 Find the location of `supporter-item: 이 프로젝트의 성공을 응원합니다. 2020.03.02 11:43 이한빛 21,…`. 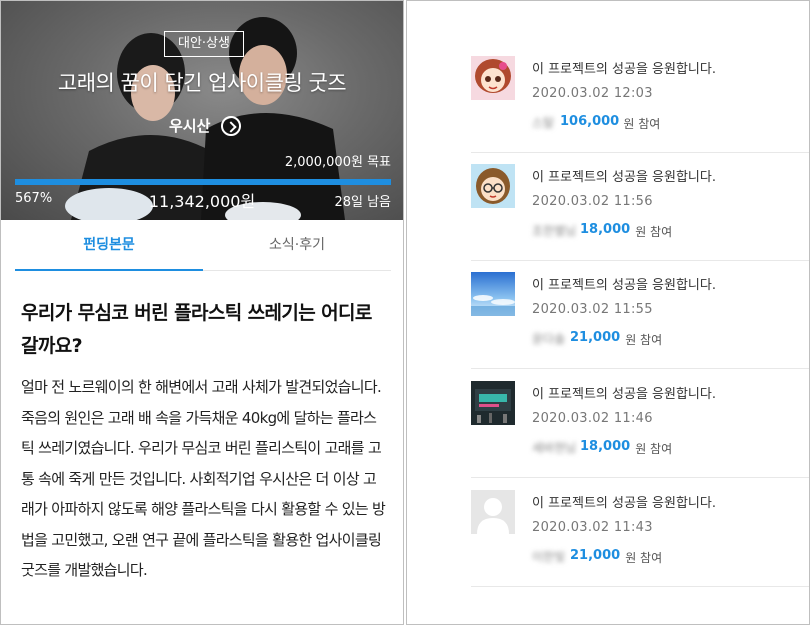

supporter-item: 이 프로젝트의 성공을 응원합니다. 2020.03.02 11:43 이한빛 21,… is located at coordinates (640, 533).